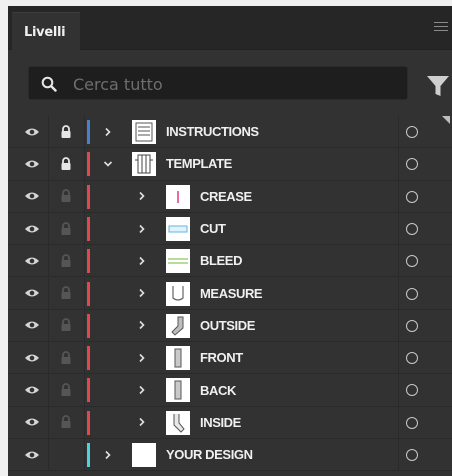 Image resolution: width=452 pixels, height=476 pixels. What do you see at coordinates (46, 31) in the screenshot?
I see `tab-layers: Livelli` at bounding box center [46, 31].